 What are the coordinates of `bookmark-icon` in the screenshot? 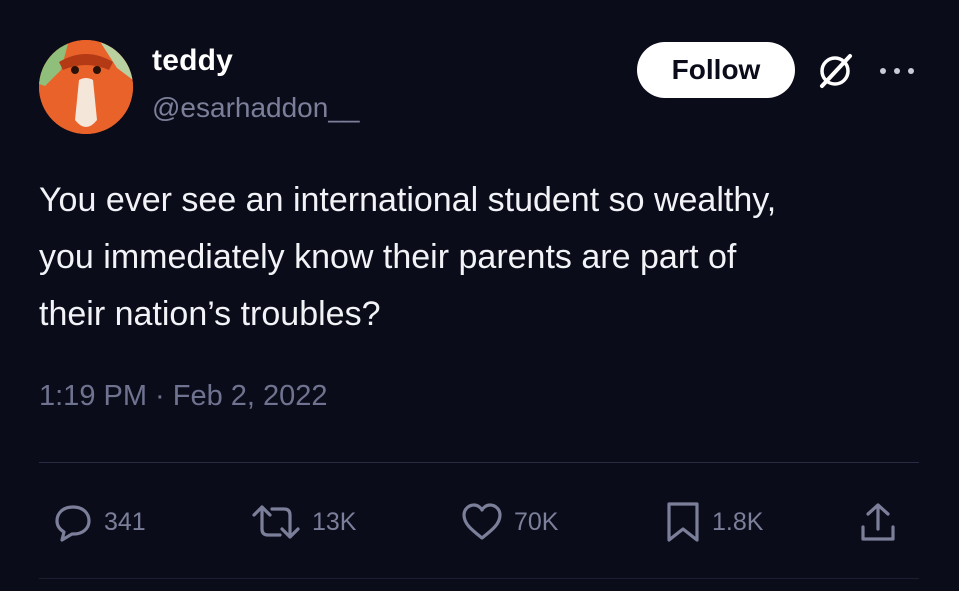 It's located at (683, 522).